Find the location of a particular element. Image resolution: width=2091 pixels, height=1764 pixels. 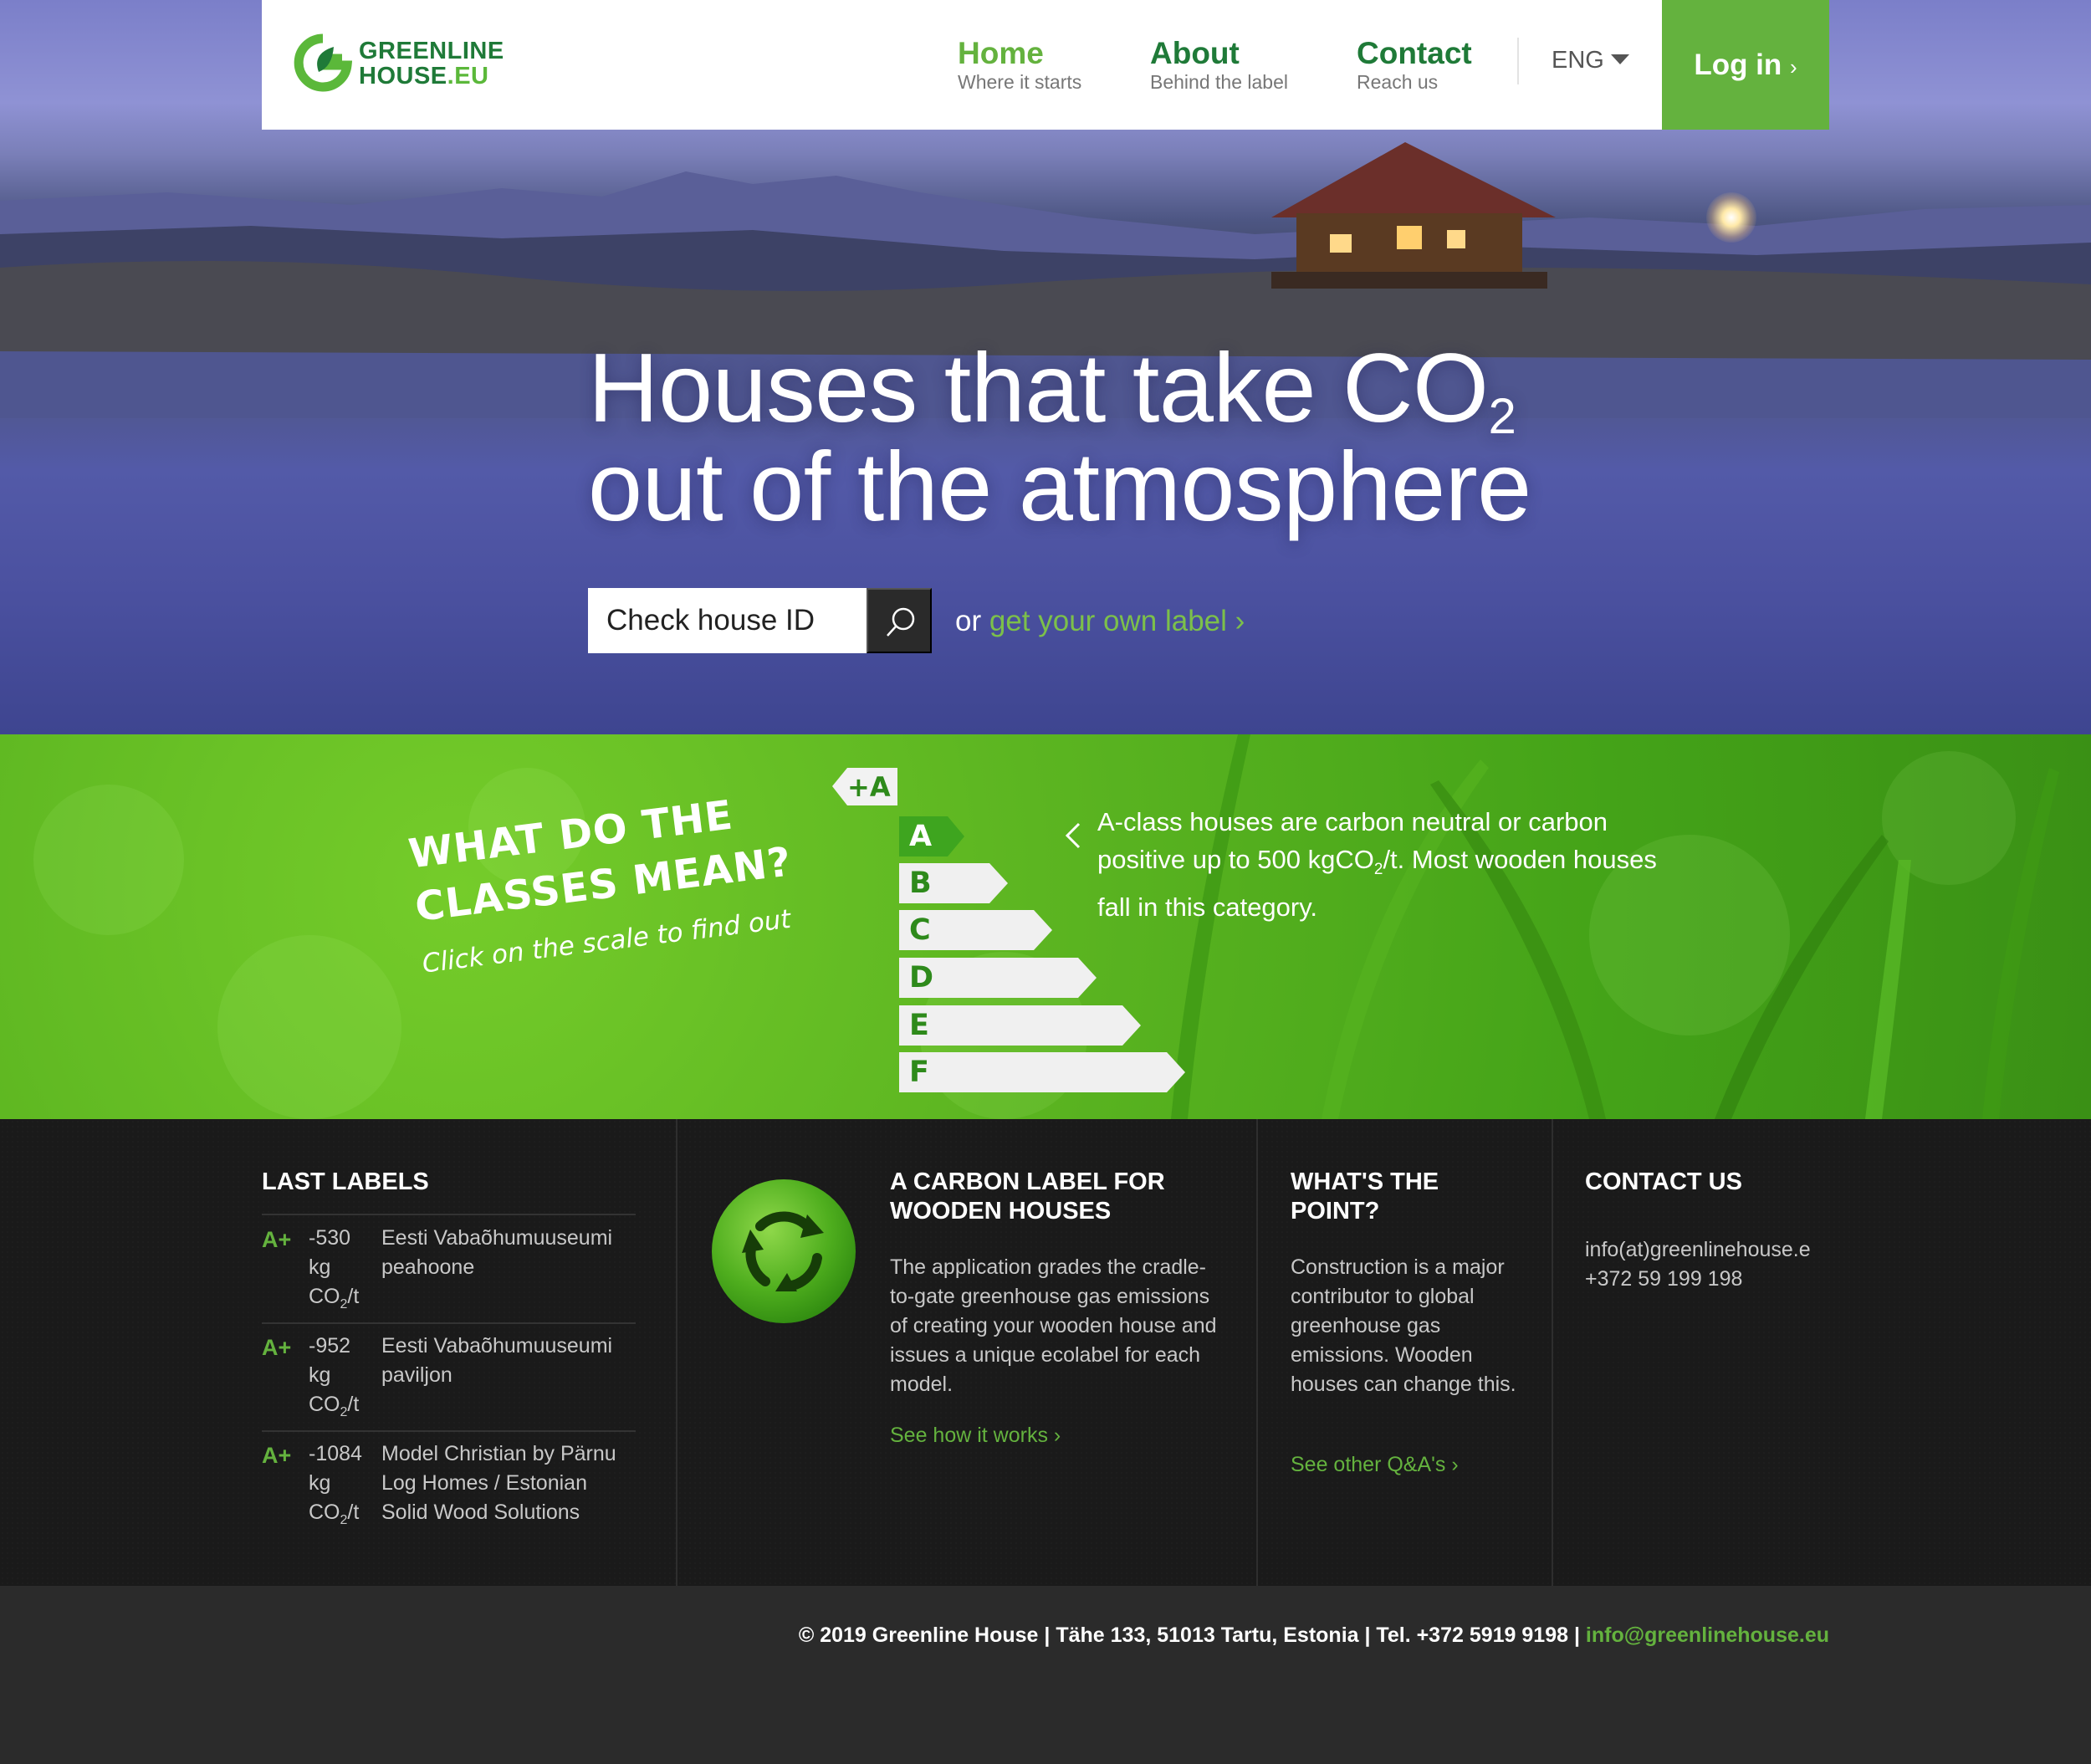

nav-contact-subtitle: Reach us is located at coordinates (1398, 82).